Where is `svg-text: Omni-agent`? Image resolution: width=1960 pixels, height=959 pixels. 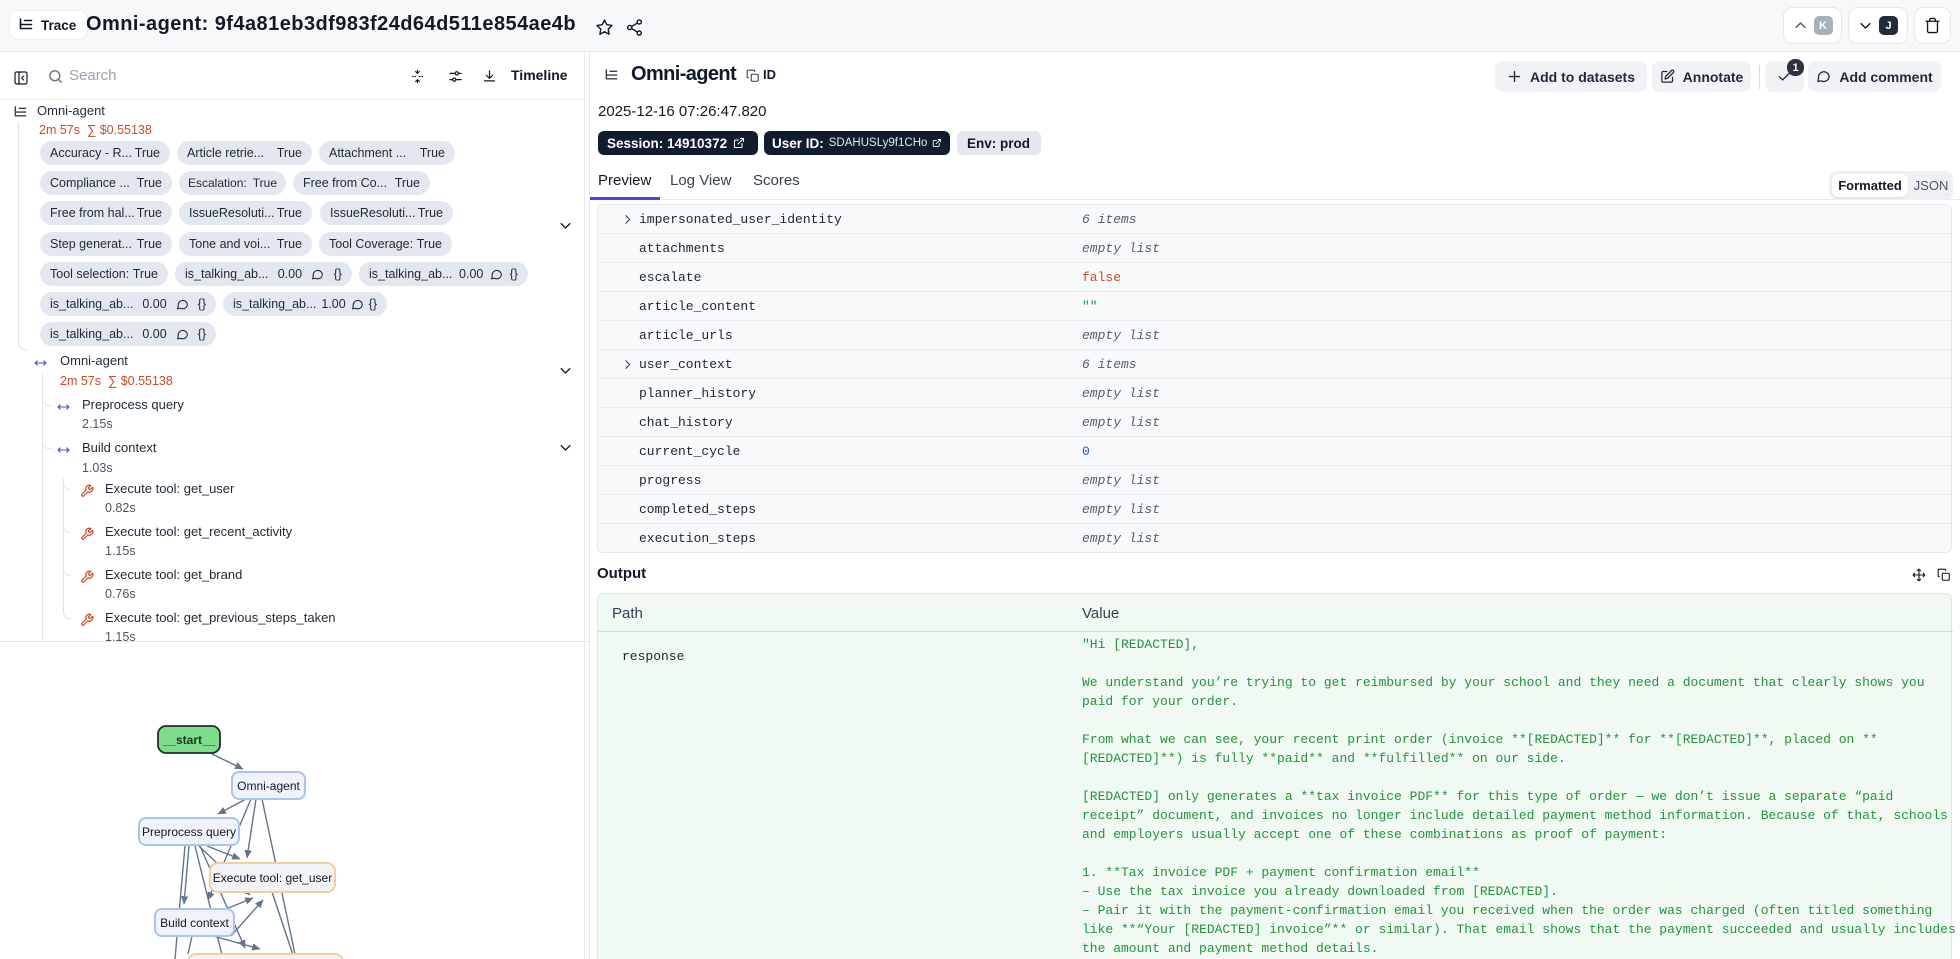
svg-text: Omni-agent is located at coordinates (268, 786).